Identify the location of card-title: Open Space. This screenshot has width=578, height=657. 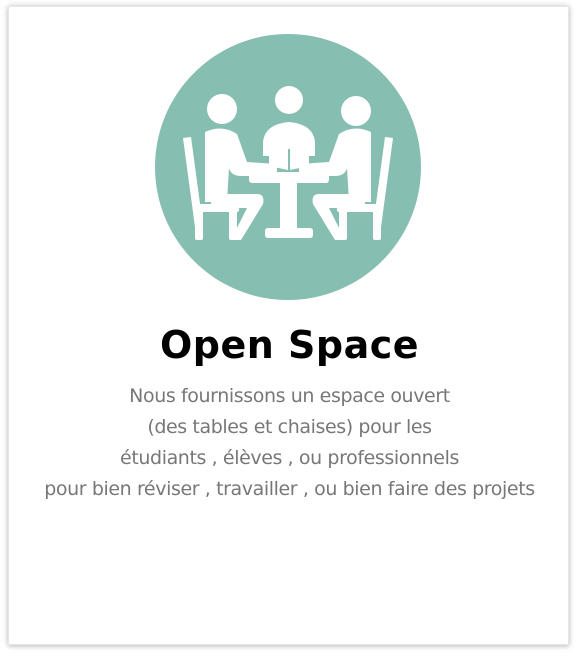
(289, 345).